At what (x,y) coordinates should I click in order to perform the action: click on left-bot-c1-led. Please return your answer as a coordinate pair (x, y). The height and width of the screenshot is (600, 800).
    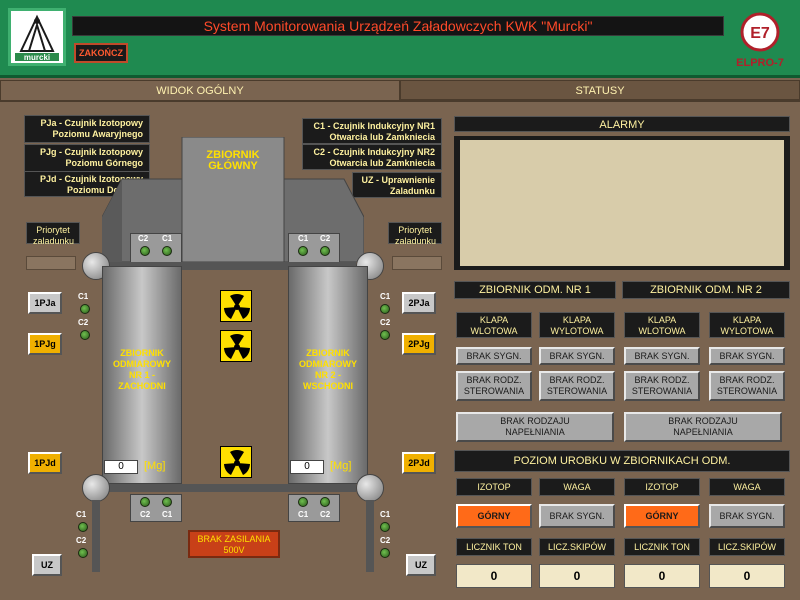
    Looking at the image, I should click on (83, 527).